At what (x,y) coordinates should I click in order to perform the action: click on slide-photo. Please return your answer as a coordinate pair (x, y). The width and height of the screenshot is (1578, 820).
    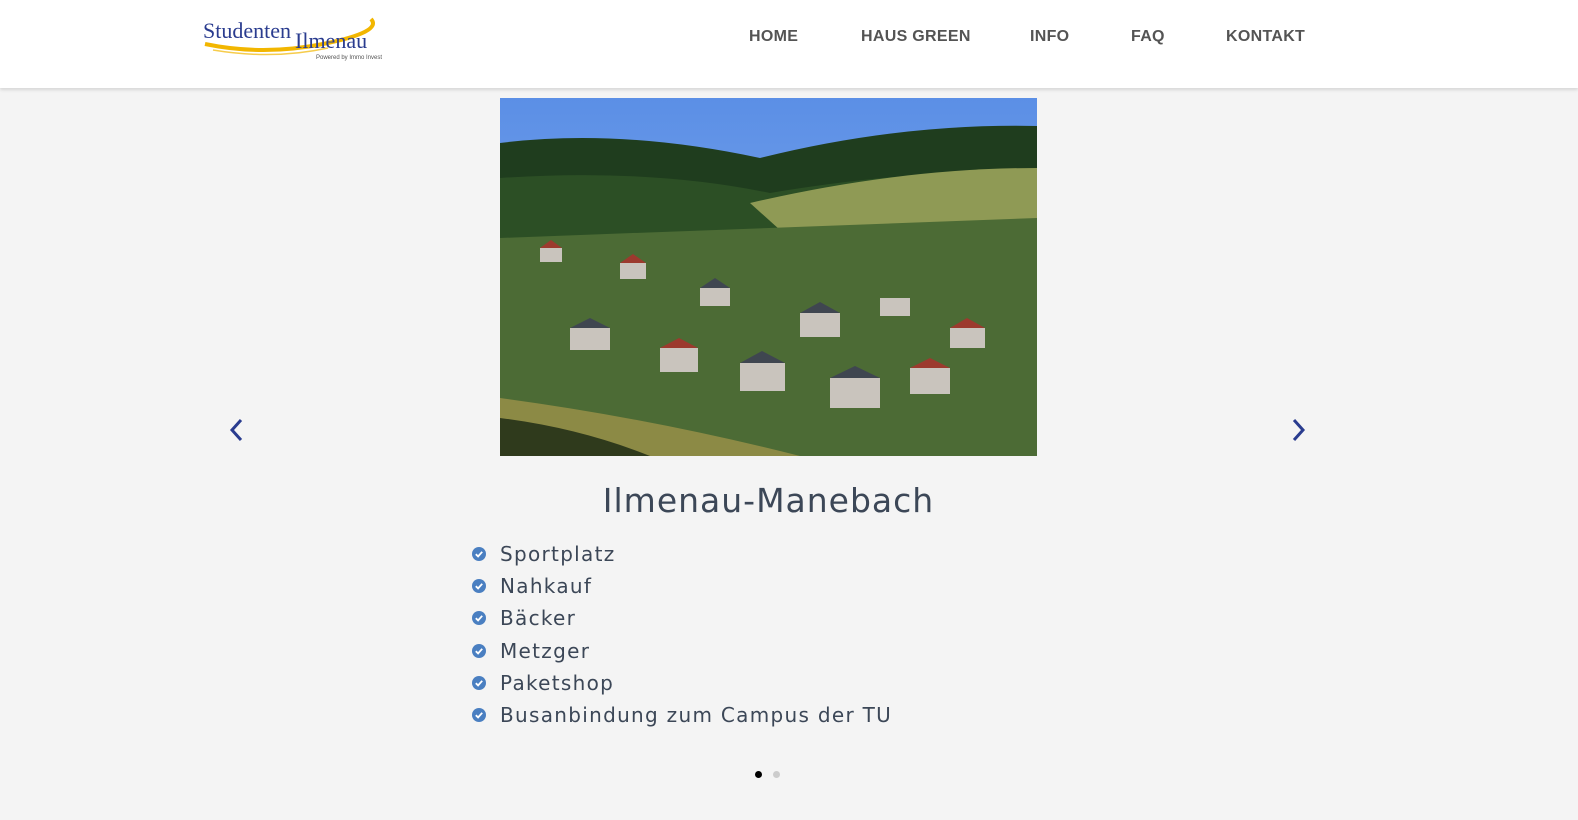
    Looking at the image, I should click on (768, 277).